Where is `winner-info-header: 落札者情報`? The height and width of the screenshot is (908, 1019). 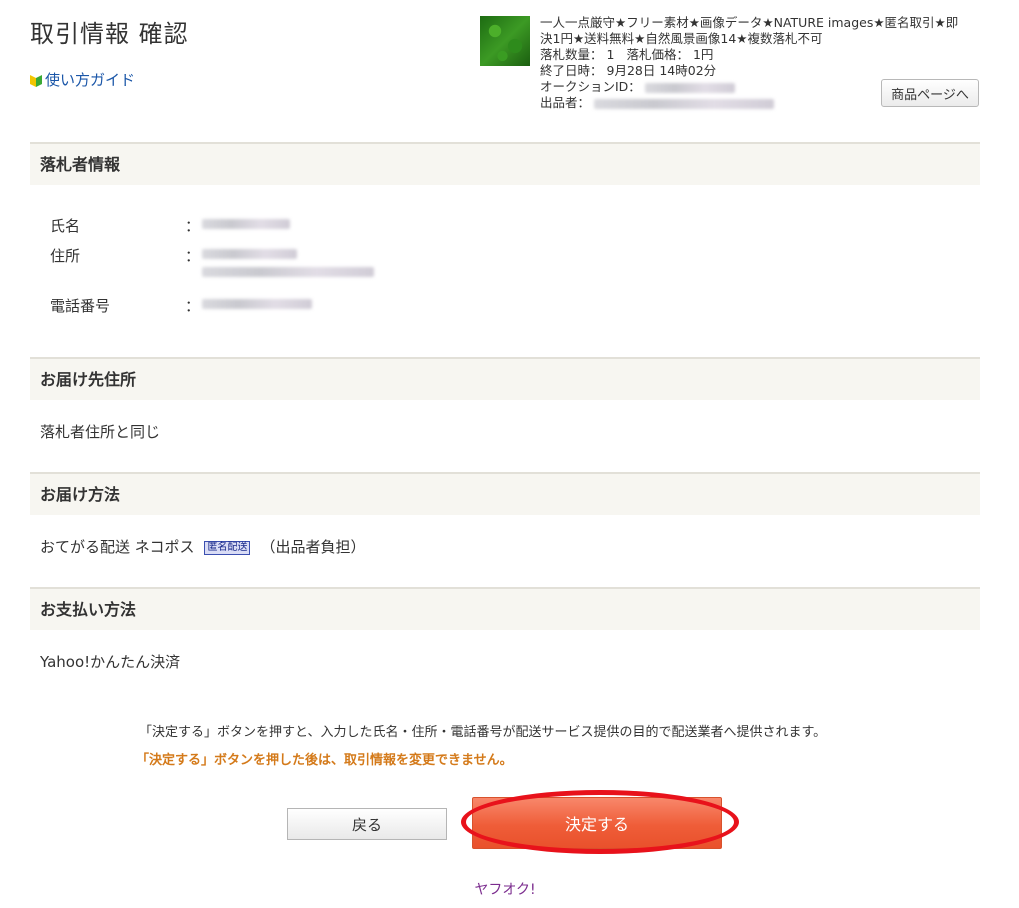 winner-info-header: 落札者情報 is located at coordinates (505, 163).